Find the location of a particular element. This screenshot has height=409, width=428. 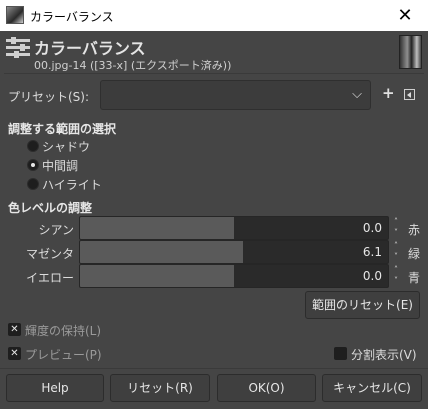

slider-left-label: イエロー is located at coordinates (50, 278).